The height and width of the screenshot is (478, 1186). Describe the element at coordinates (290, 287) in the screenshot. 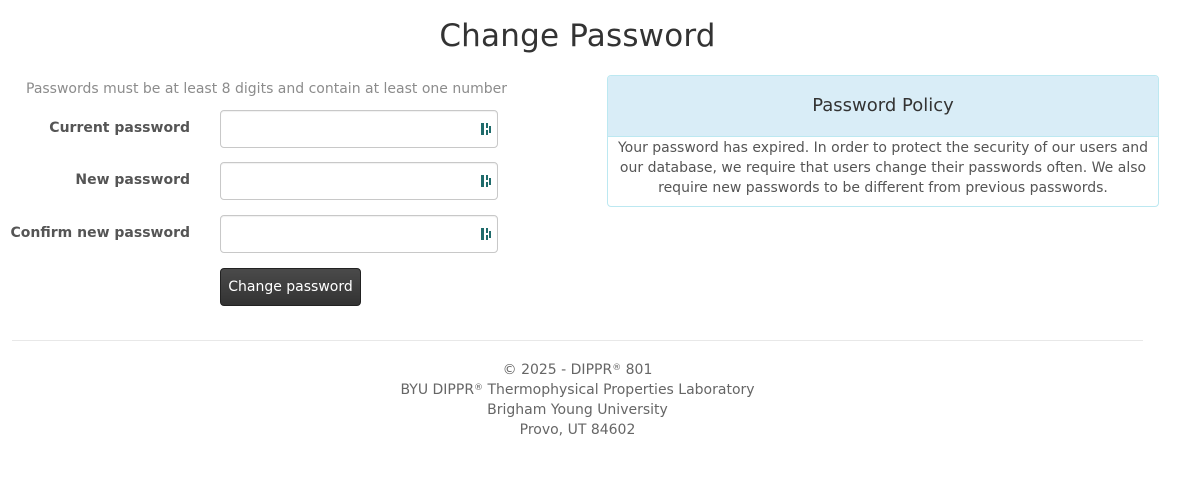

I see `change-password-button: Change password` at that location.